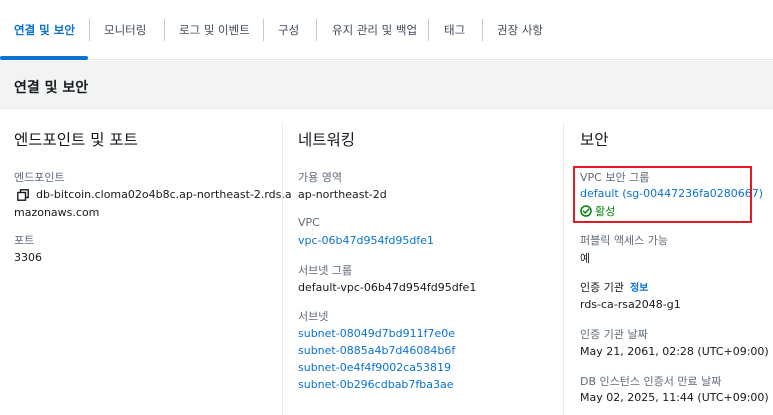 This screenshot has height=415, width=773. I want to click on section-title: 보안, so click(594, 140).